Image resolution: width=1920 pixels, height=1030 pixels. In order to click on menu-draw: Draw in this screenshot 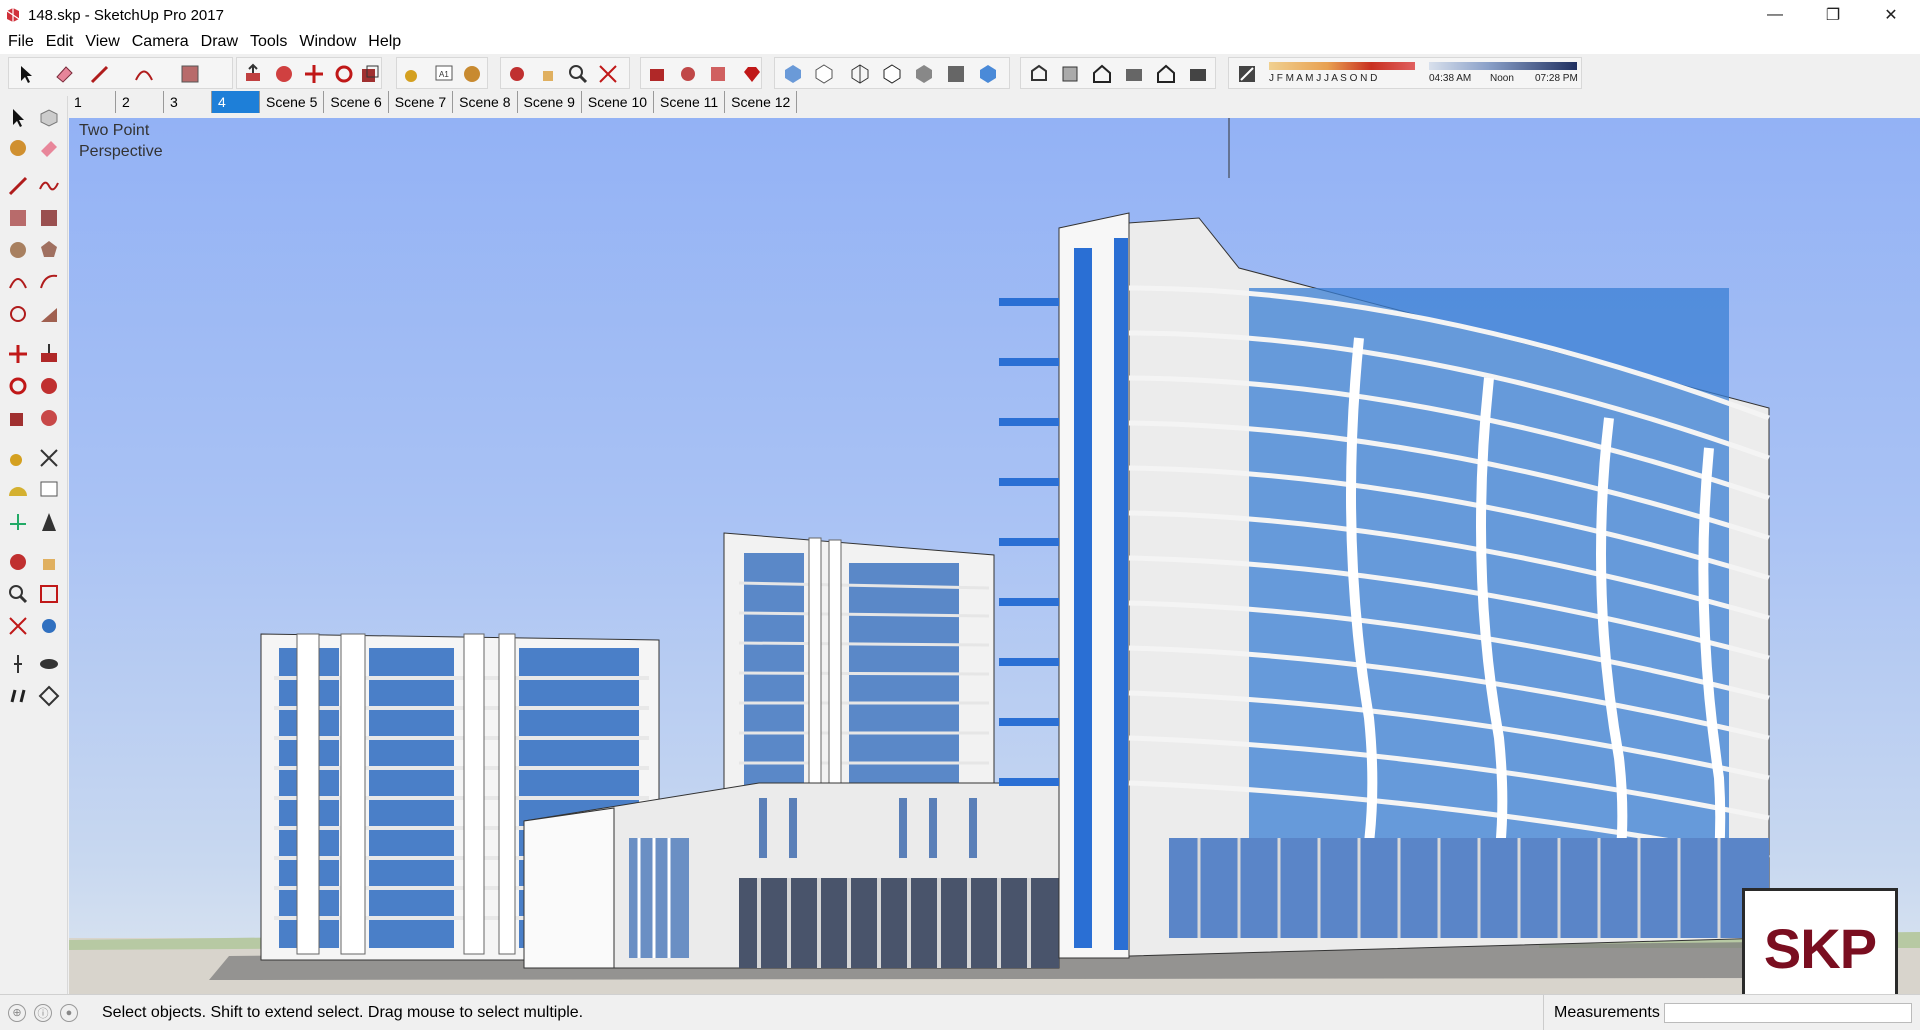, I will do `click(219, 42)`.